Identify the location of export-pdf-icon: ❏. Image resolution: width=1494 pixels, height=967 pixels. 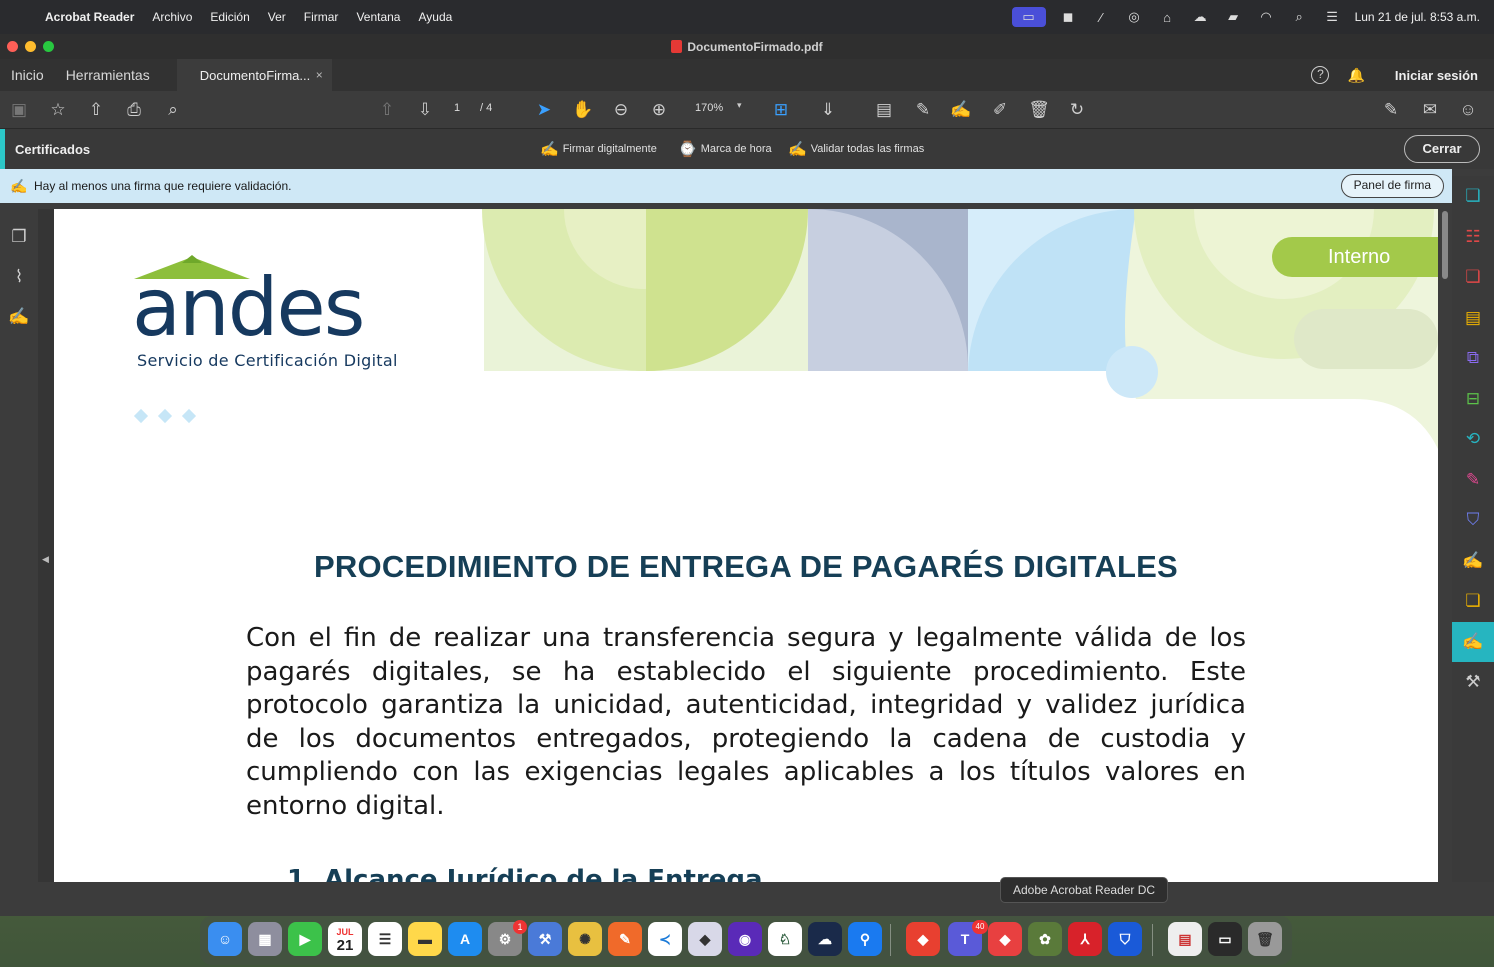
(1473, 277).